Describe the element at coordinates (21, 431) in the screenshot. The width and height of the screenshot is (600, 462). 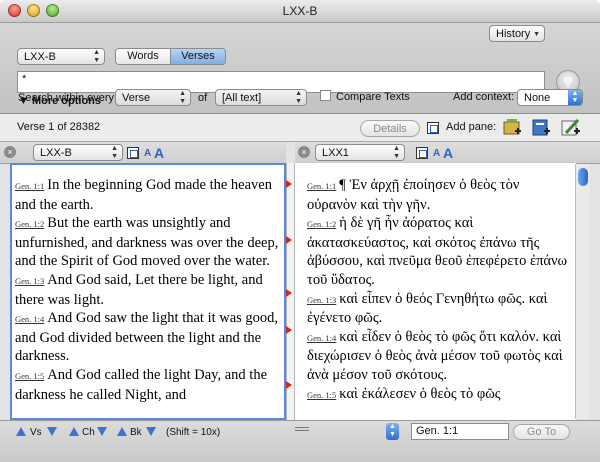
I see `prev-verse-icon` at that location.